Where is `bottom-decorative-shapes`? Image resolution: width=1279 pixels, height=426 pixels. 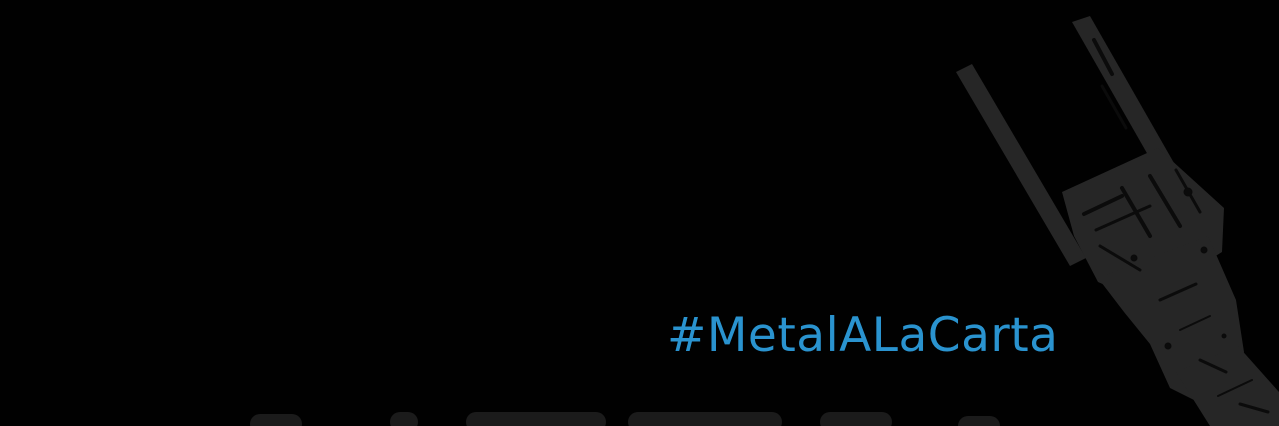
bottom-decorative-shapes is located at coordinates (625, 419).